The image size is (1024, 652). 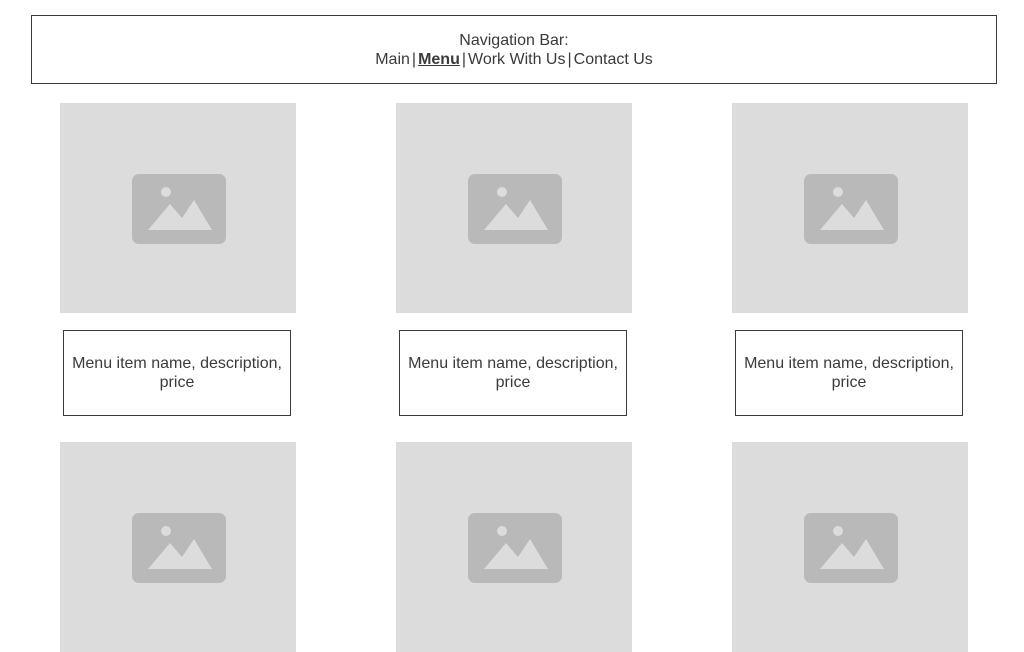 I want to click on nav-links: Main | Menu | Work With Us | Contact Us, so click(x=514, y=59).